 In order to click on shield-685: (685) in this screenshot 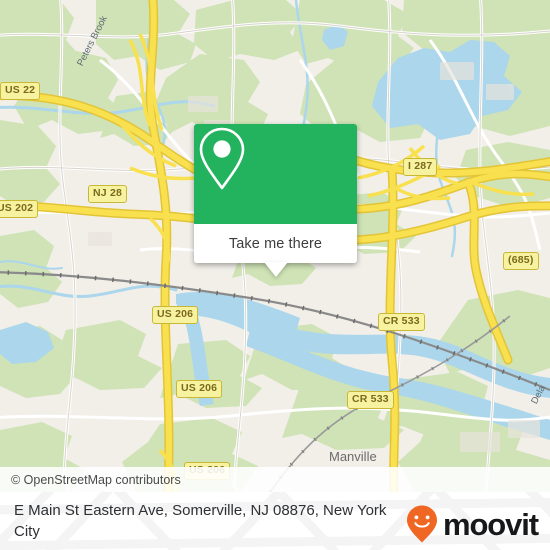, I will do `click(521, 261)`.